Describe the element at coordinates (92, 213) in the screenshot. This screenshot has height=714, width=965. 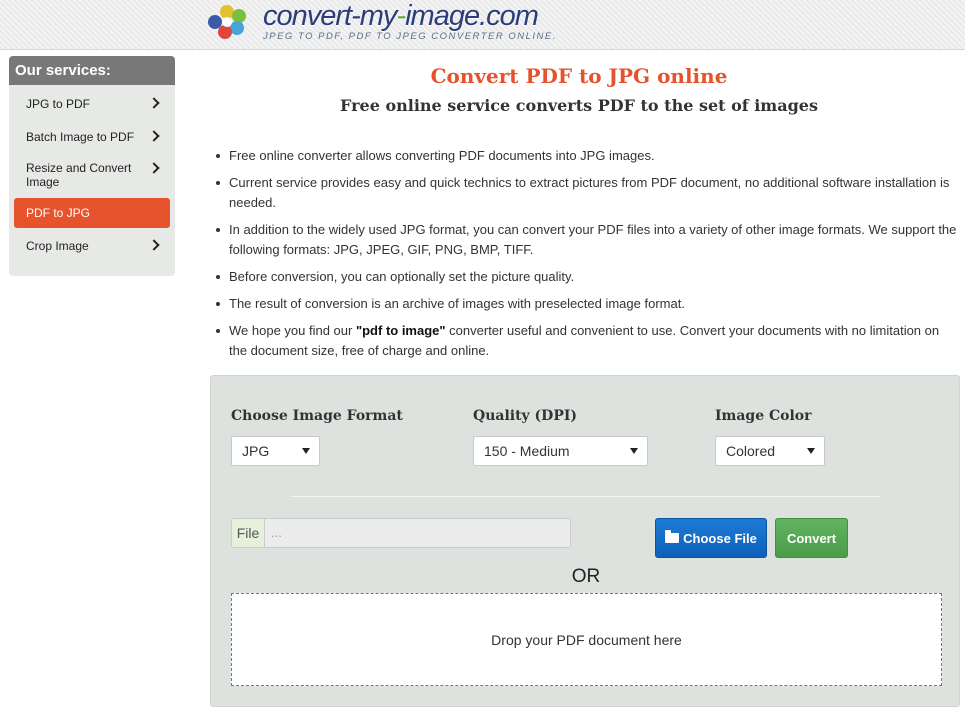
I see `sidebar-item-pdf-to-jpg: PDF to JPG` at that location.